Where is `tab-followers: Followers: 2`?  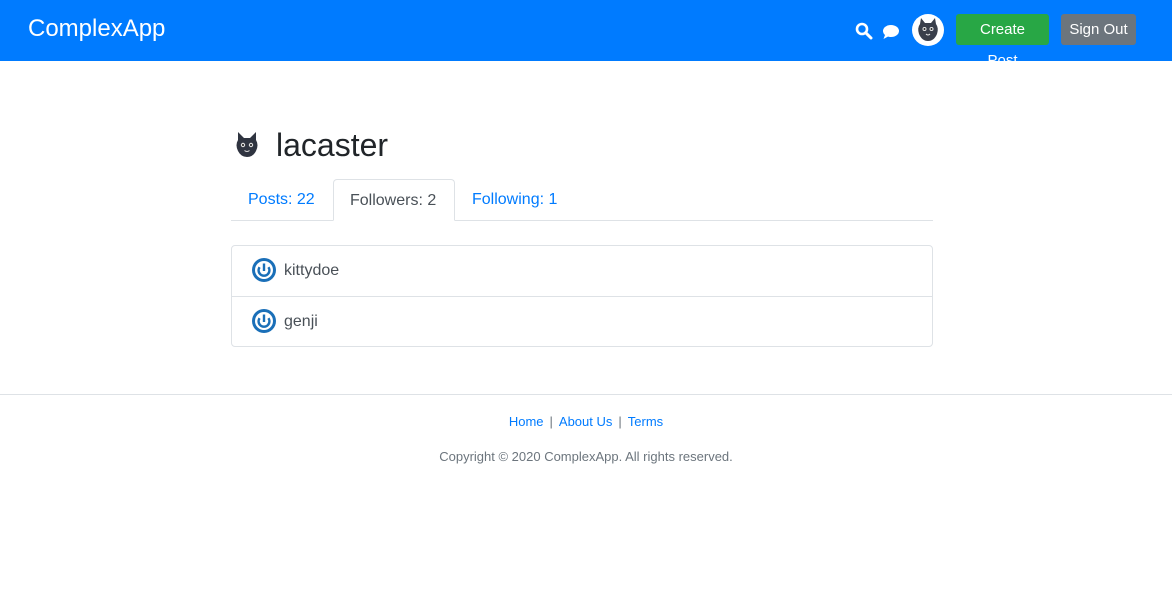
tab-followers: Followers: 2 is located at coordinates (394, 200).